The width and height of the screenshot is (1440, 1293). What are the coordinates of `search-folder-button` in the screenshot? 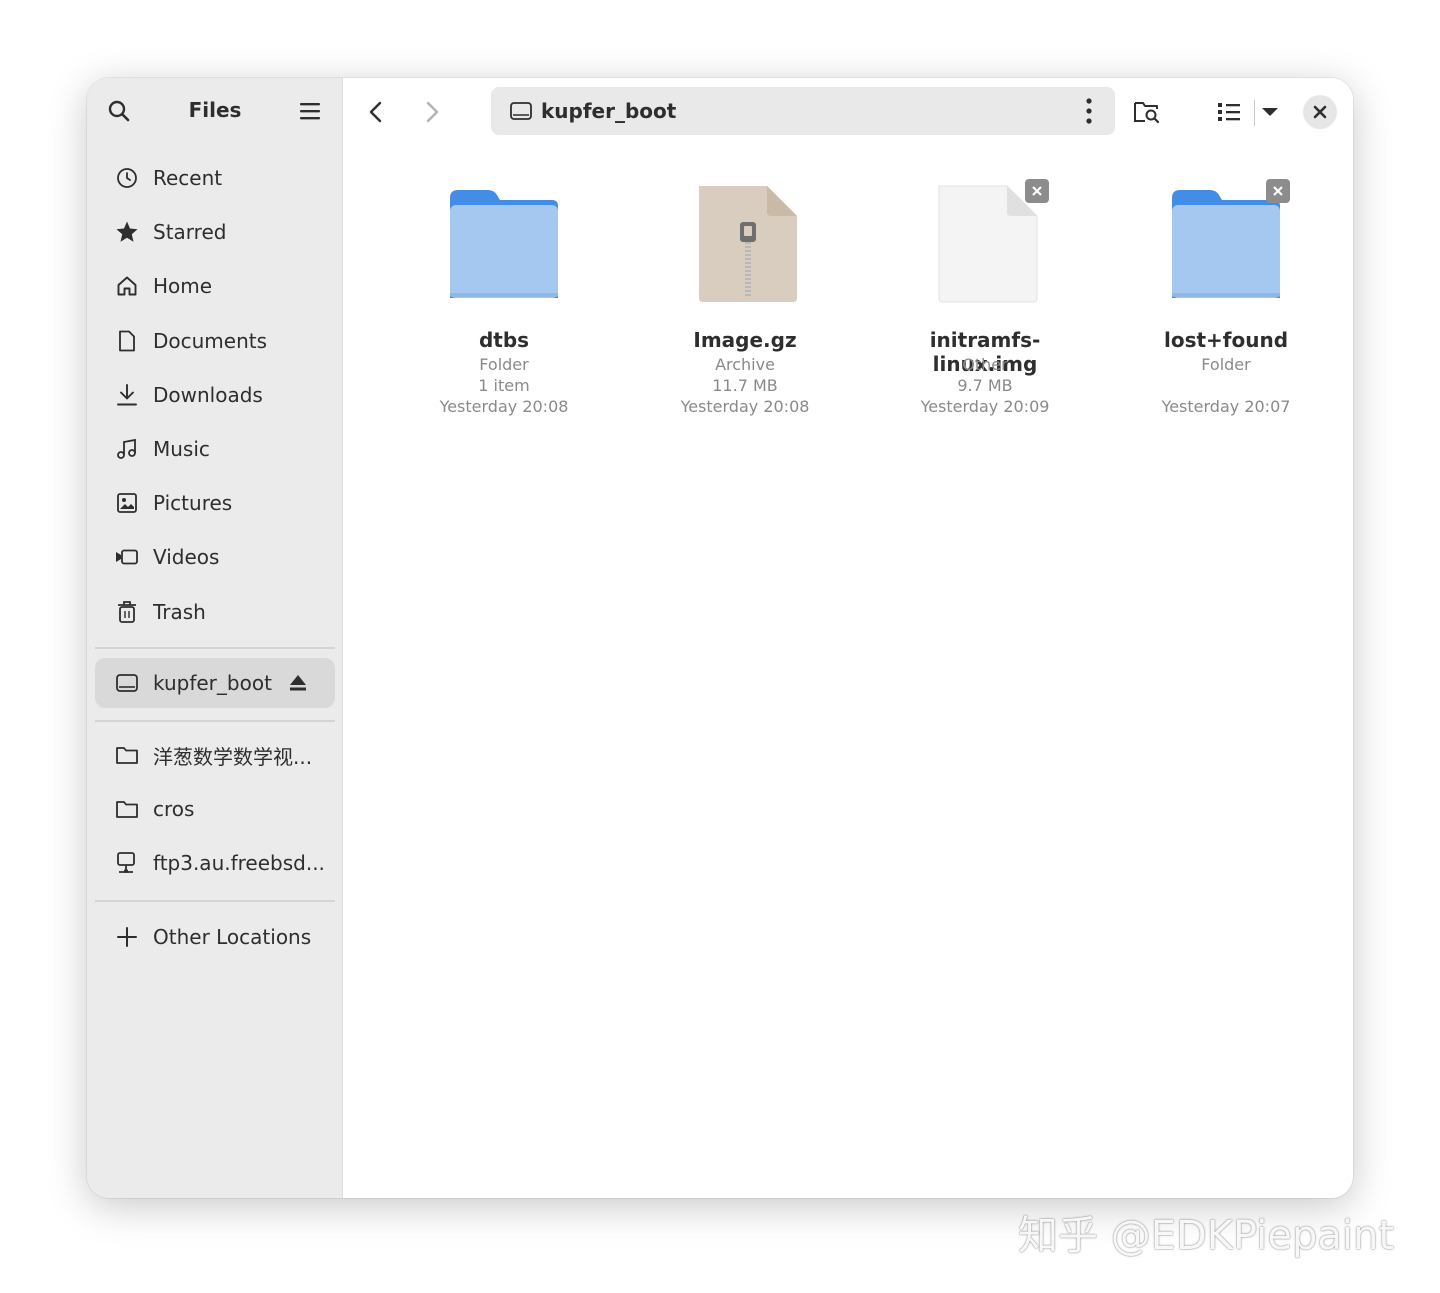 It's located at (1147, 112).